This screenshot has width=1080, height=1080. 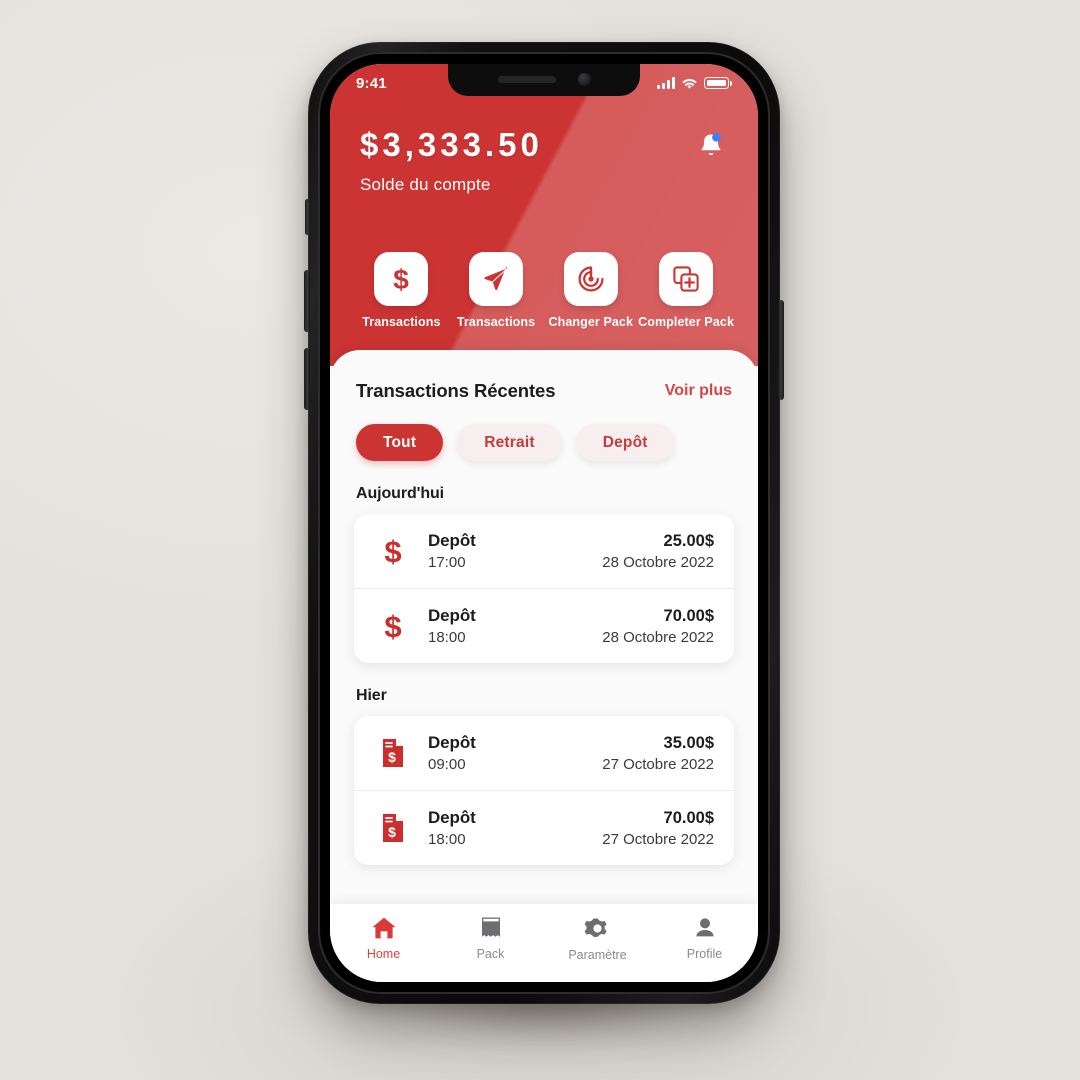 What do you see at coordinates (704, 927) in the screenshot?
I see `user-icon` at bounding box center [704, 927].